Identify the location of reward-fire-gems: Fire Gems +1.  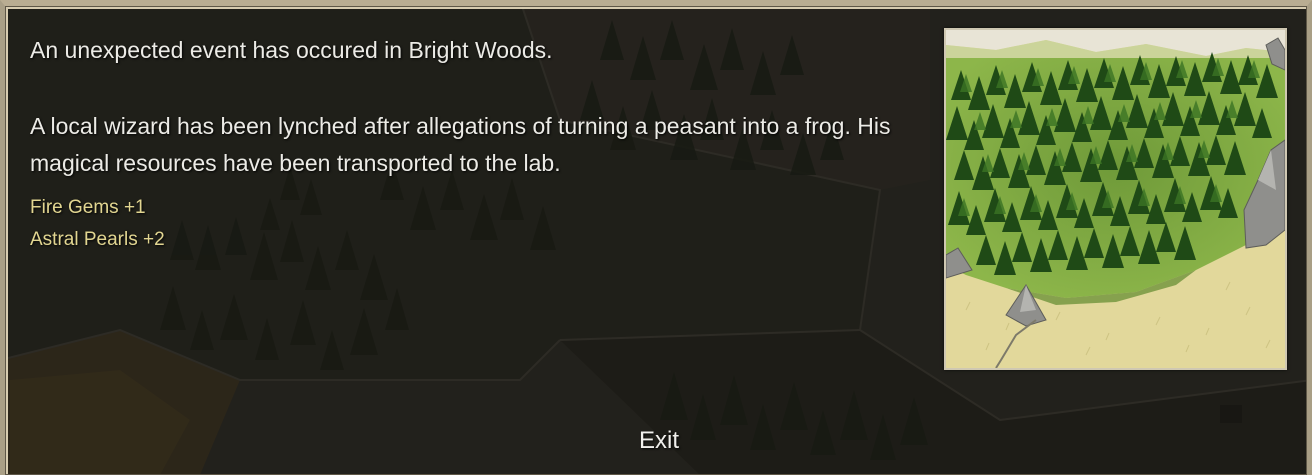
(88, 207).